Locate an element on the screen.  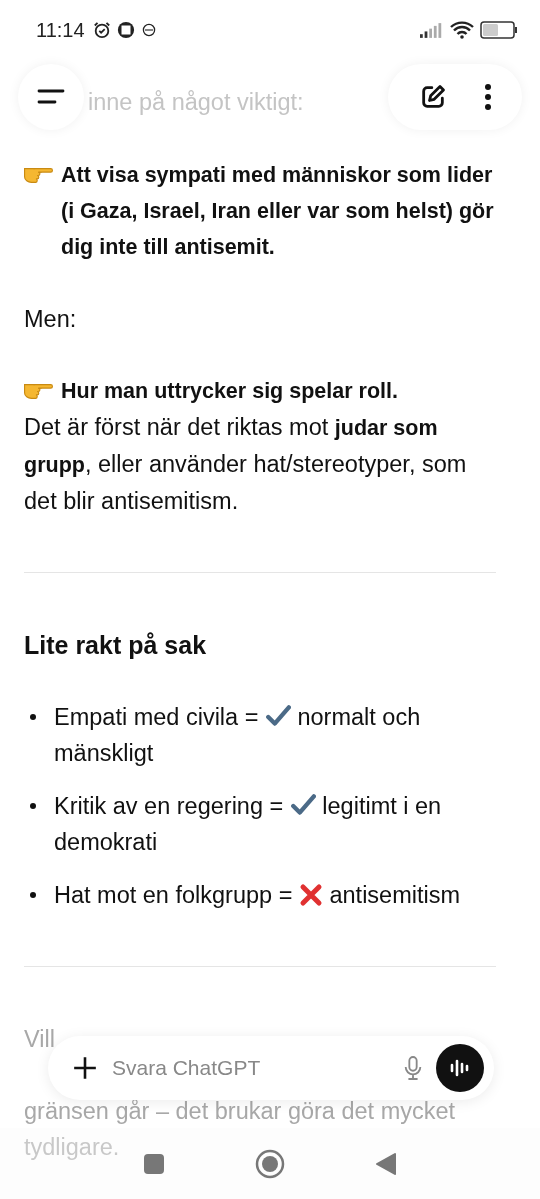
square-icon is located at coordinates (154, 1163).